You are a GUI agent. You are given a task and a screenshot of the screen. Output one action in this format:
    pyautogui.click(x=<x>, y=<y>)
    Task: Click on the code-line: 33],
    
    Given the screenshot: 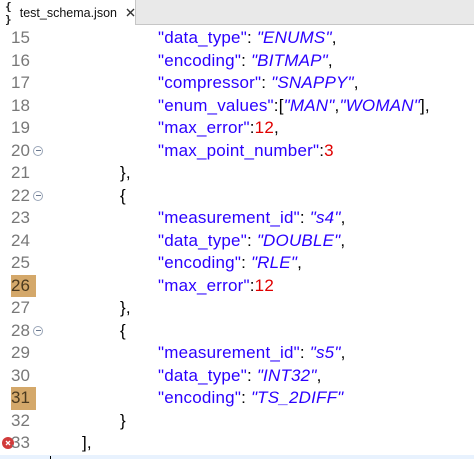 What is the action you would take?
    pyautogui.click(x=237, y=443)
    